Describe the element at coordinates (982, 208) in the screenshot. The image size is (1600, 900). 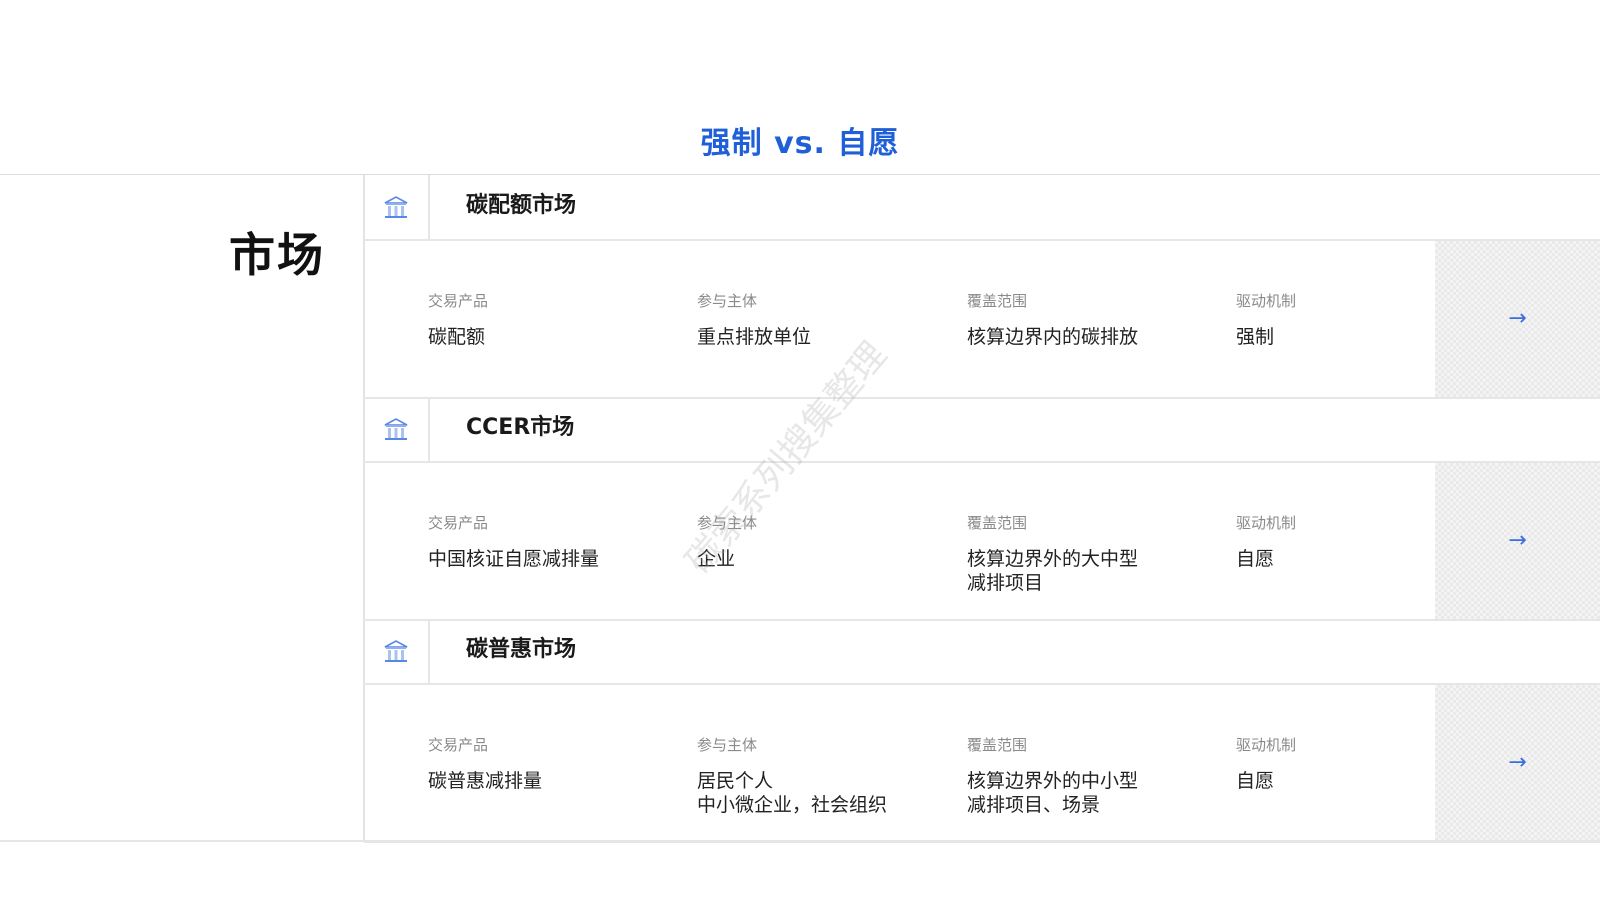
I see `market-header: 碳配额市场` at that location.